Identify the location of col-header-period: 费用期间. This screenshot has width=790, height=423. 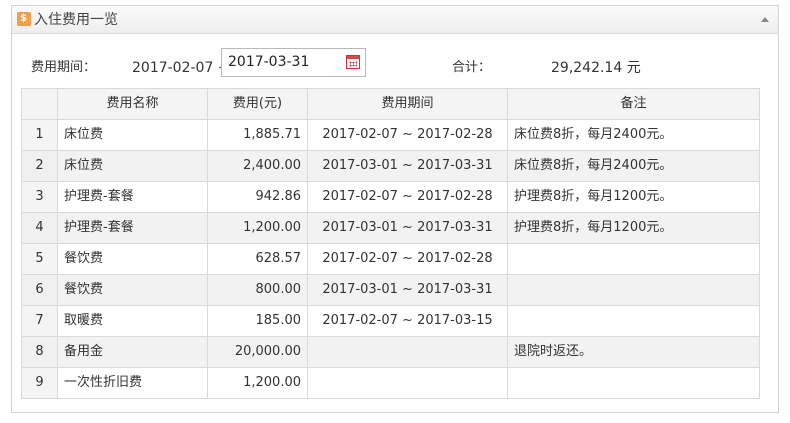
(407, 104).